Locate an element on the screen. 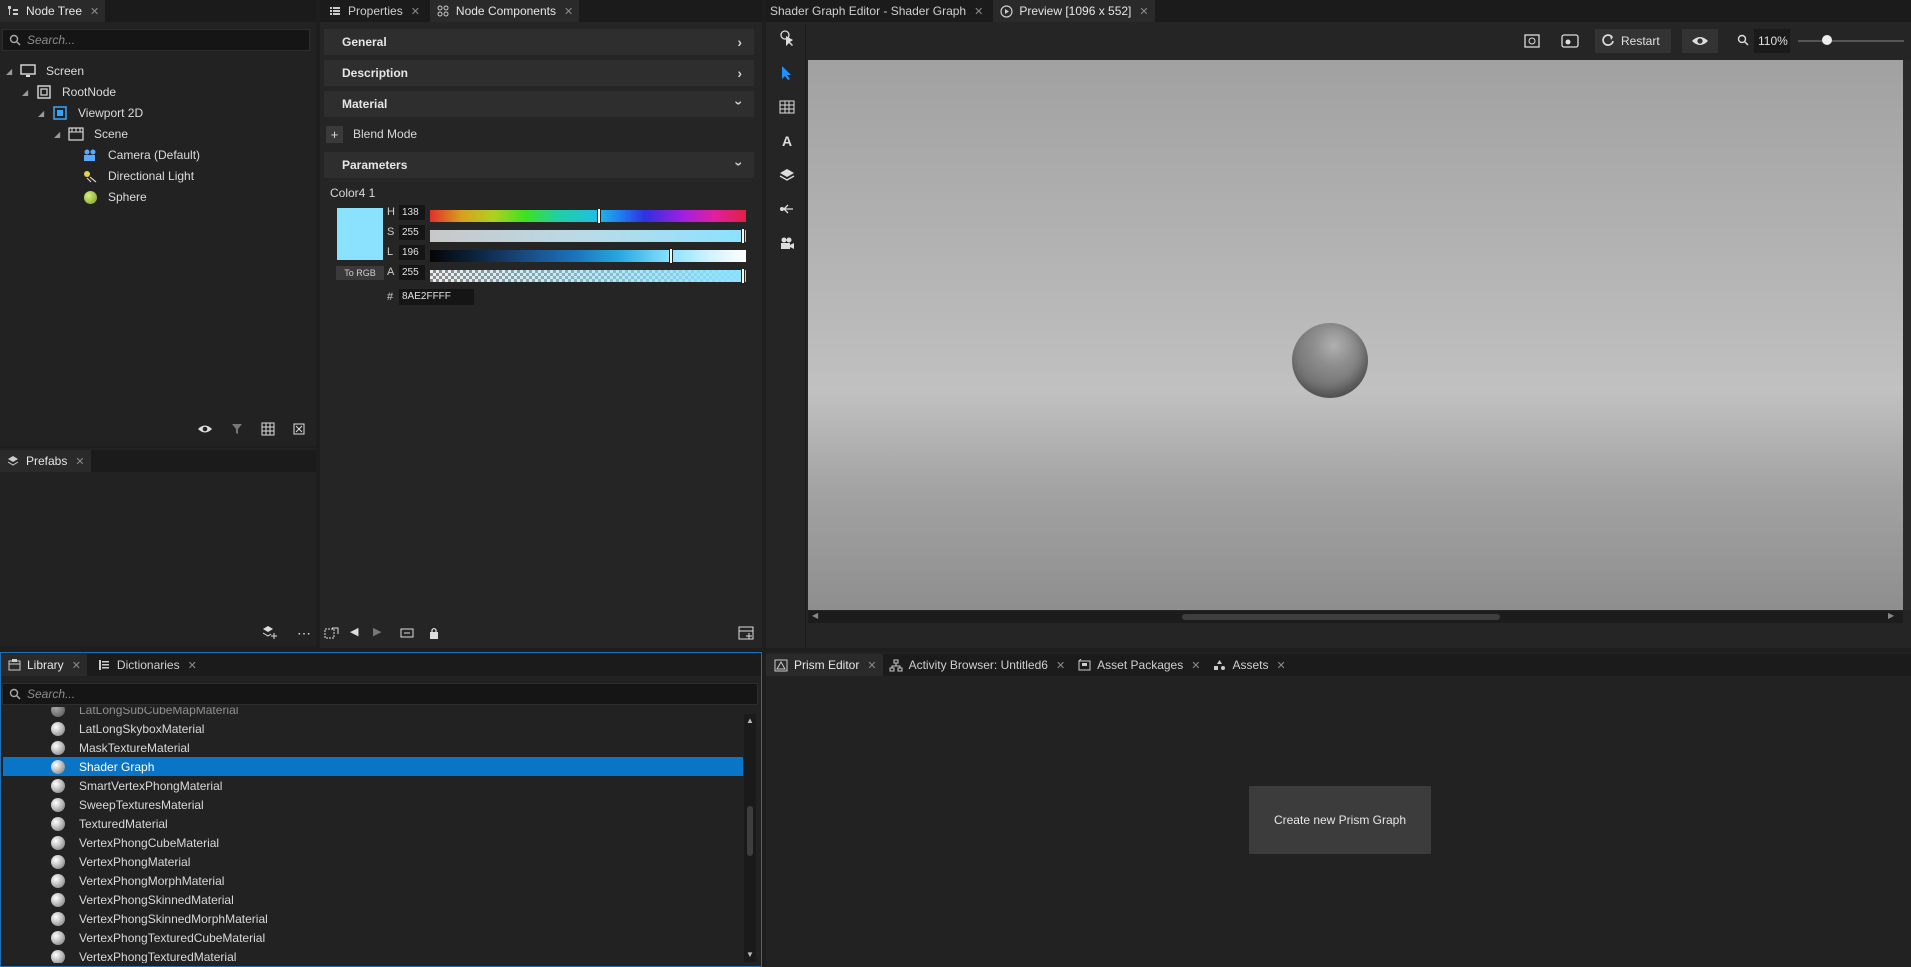  lock-icon is located at coordinates (434, 634).